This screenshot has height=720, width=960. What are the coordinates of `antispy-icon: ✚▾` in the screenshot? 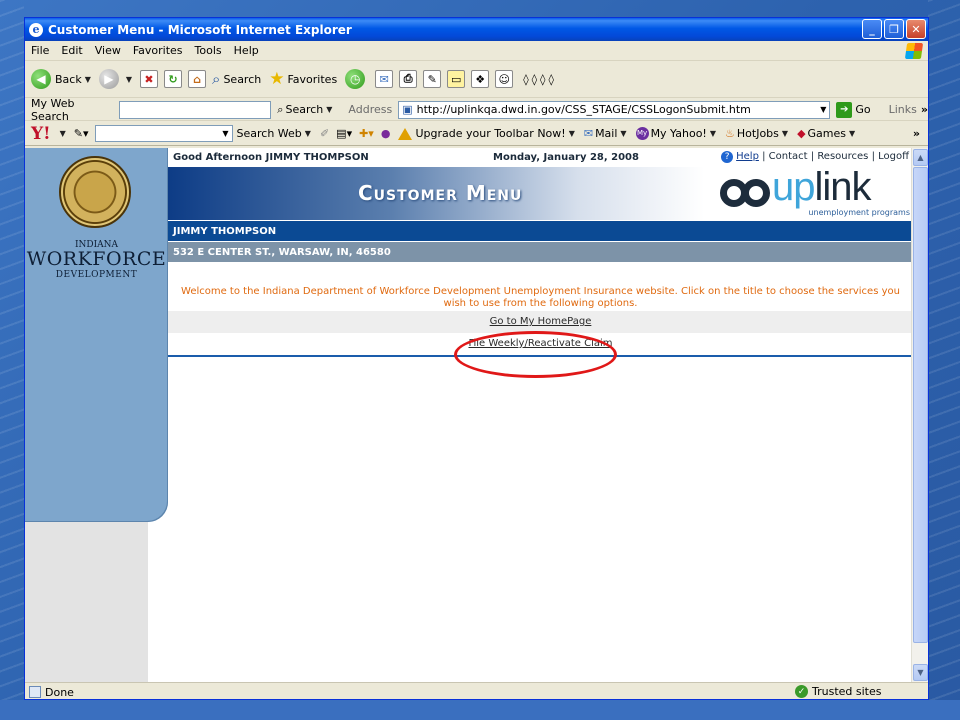 It's located at (366, 133).